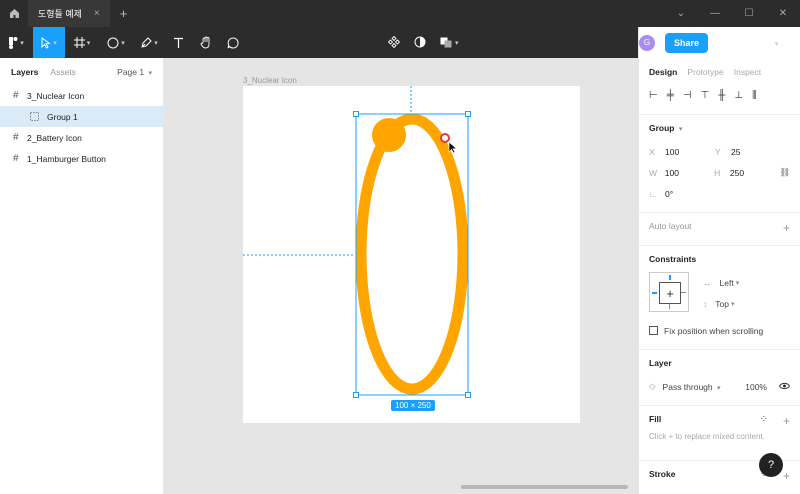  What do you see at coordinates (389, 135) in the screenshot?
I see `orange-dot` at bounding box center [389, 135].